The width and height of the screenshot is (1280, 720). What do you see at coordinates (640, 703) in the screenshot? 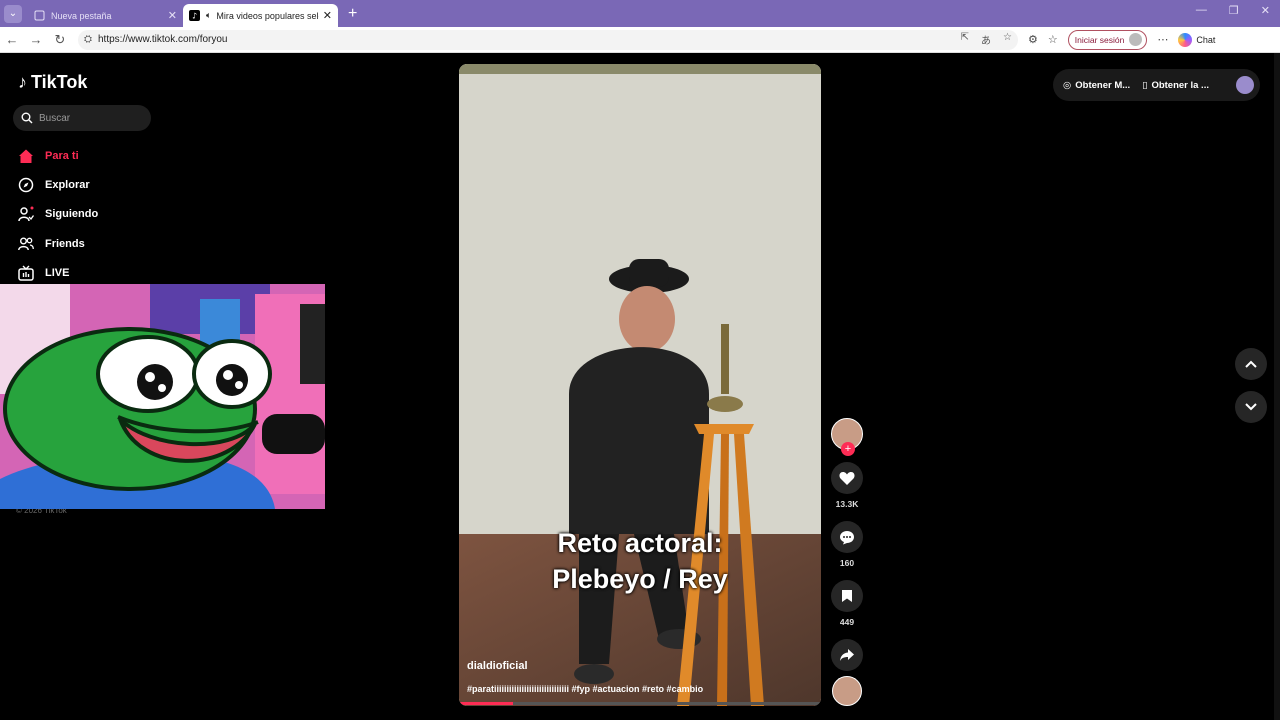
I see `video-progress-bar` at bounding box center [640, 703].